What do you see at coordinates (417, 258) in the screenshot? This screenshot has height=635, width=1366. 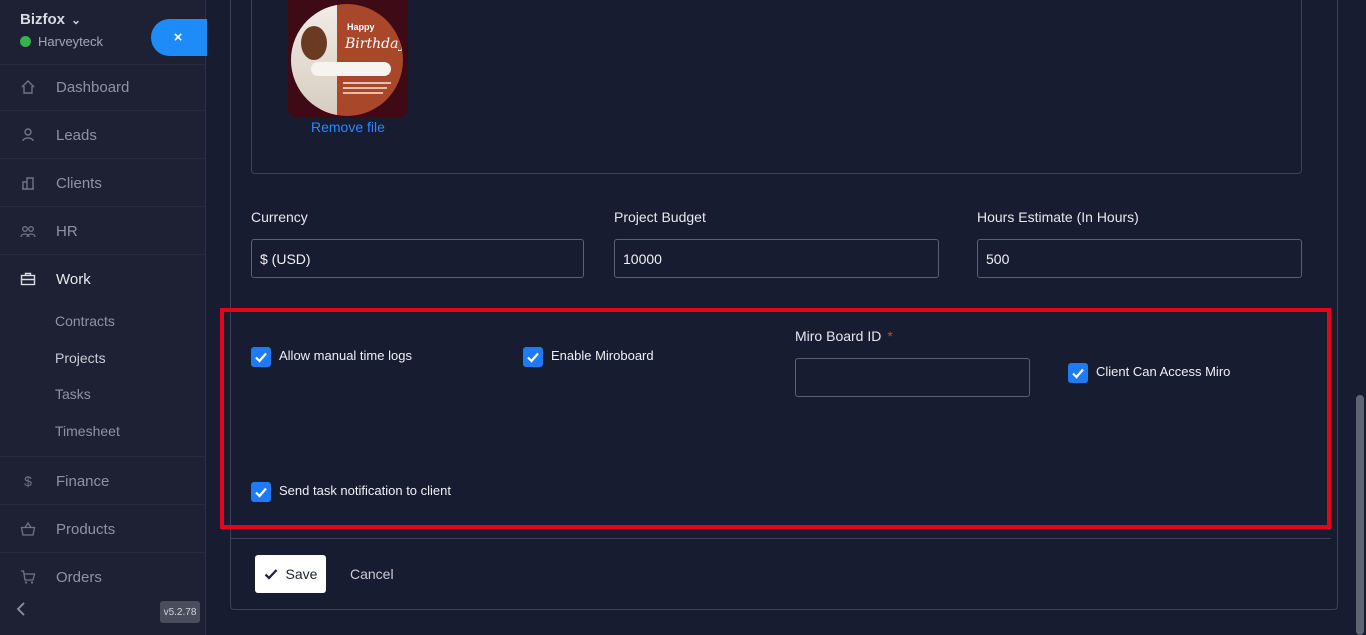 I see `currency-select: $ (USD)` at bounding box center [417, 258].